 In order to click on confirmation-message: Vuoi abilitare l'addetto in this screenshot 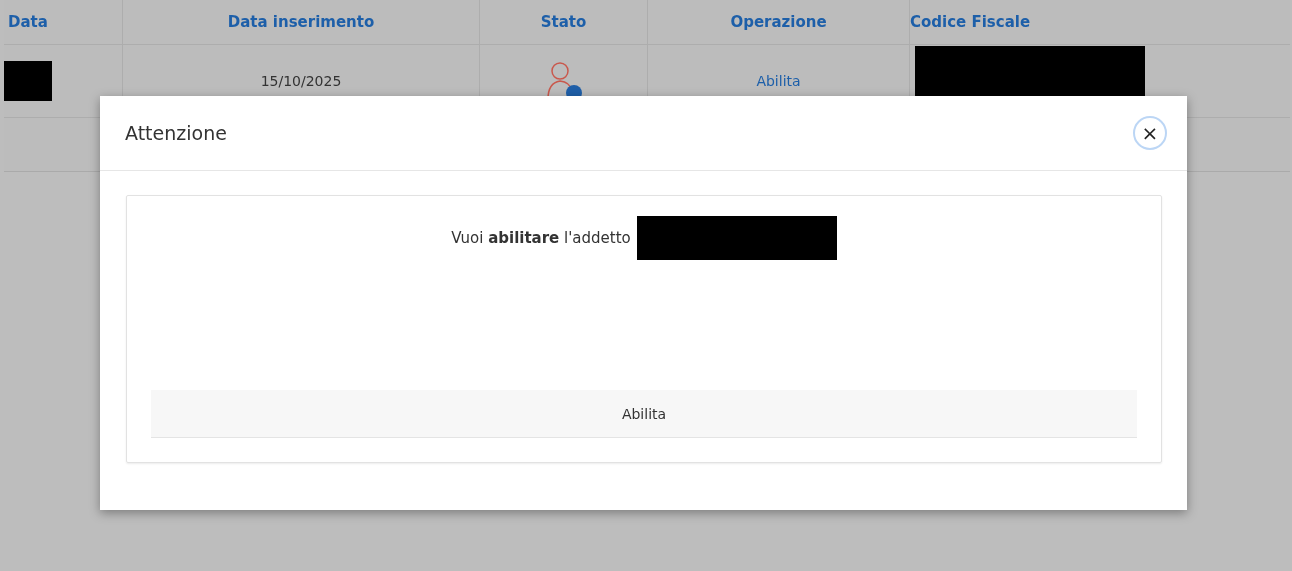, I will do `click(541, 238)`.